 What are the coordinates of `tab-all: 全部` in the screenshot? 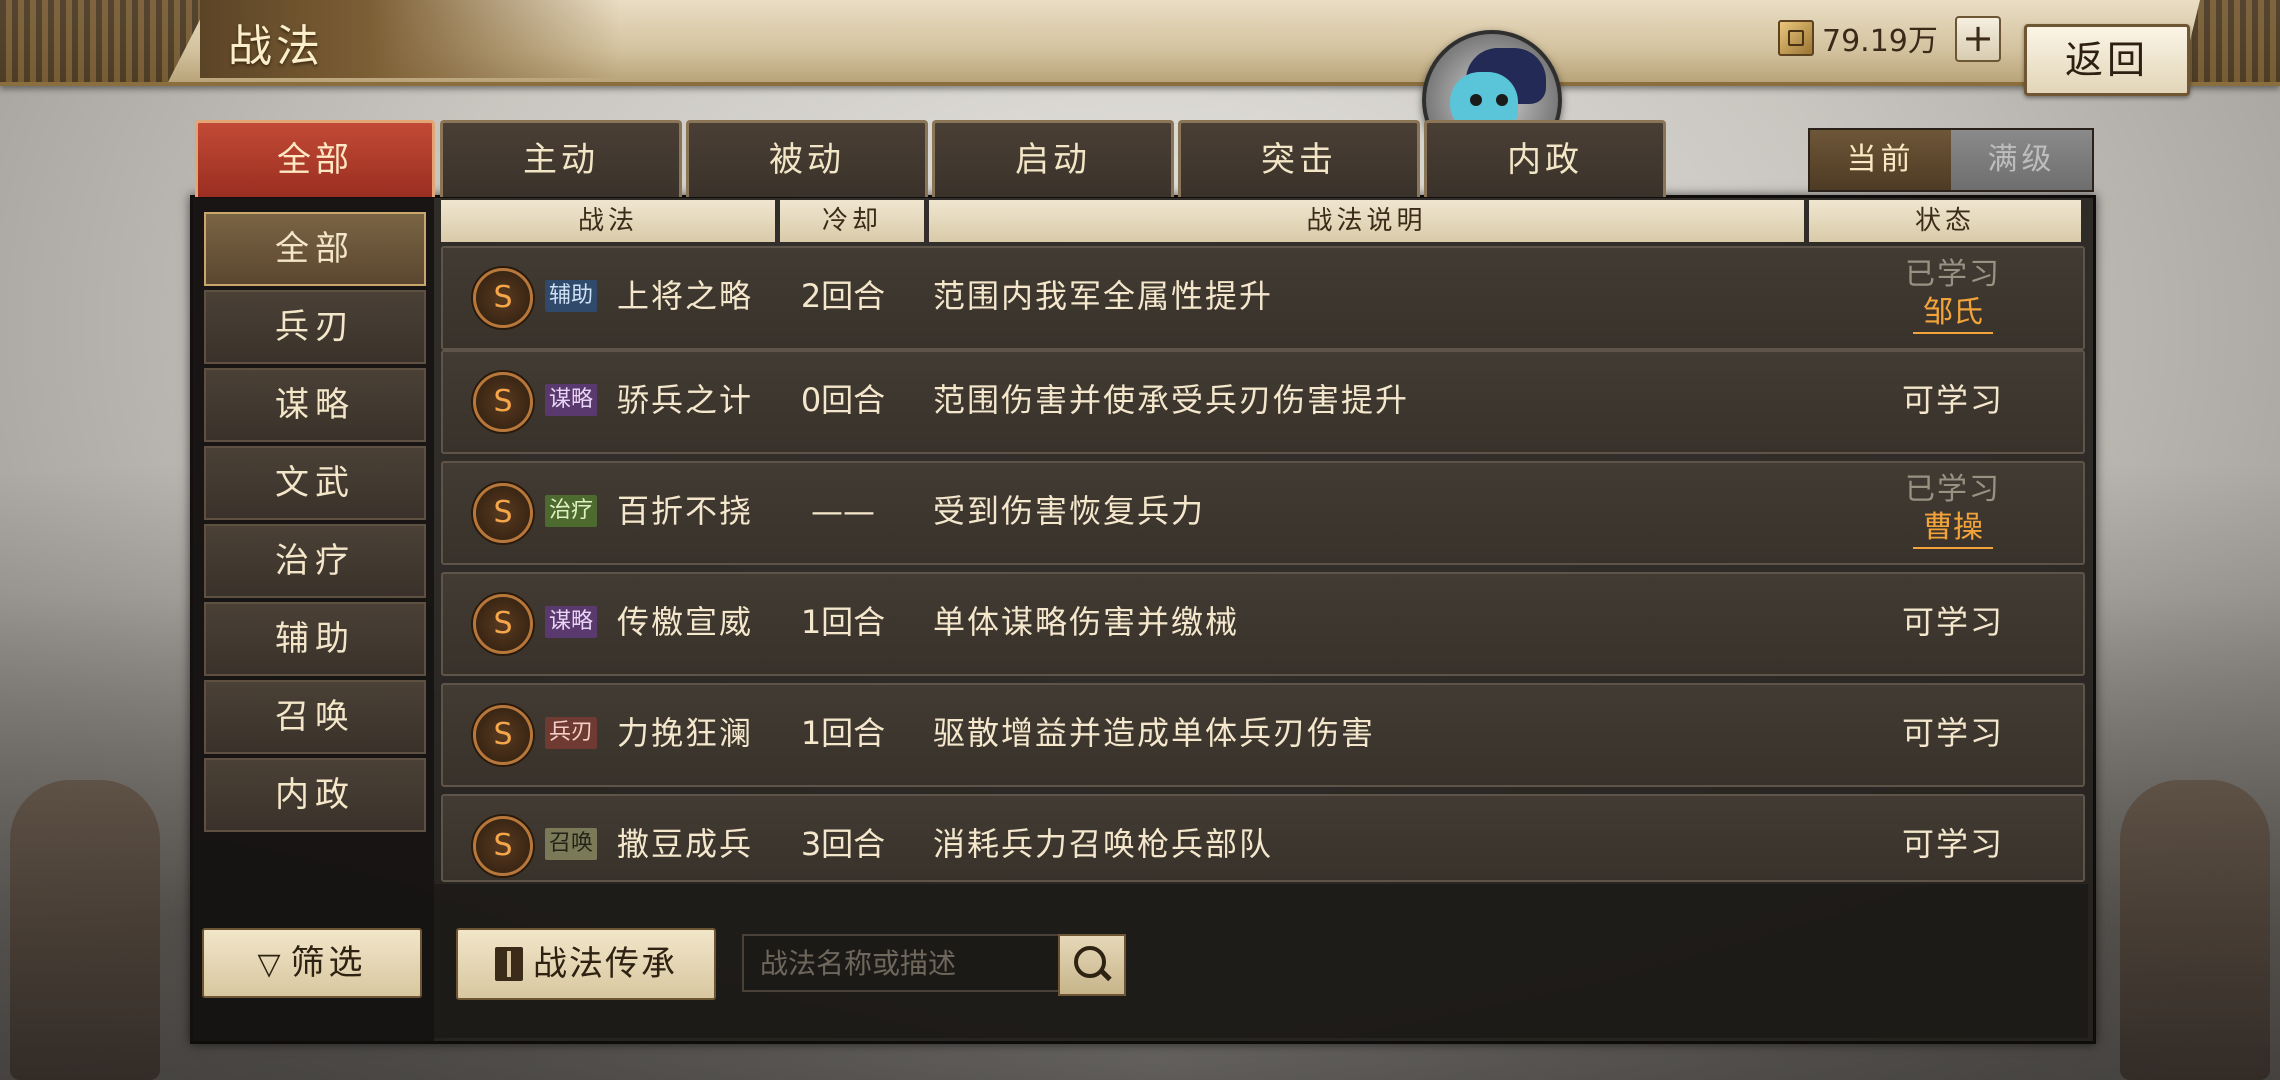 It's located at (315, 158).